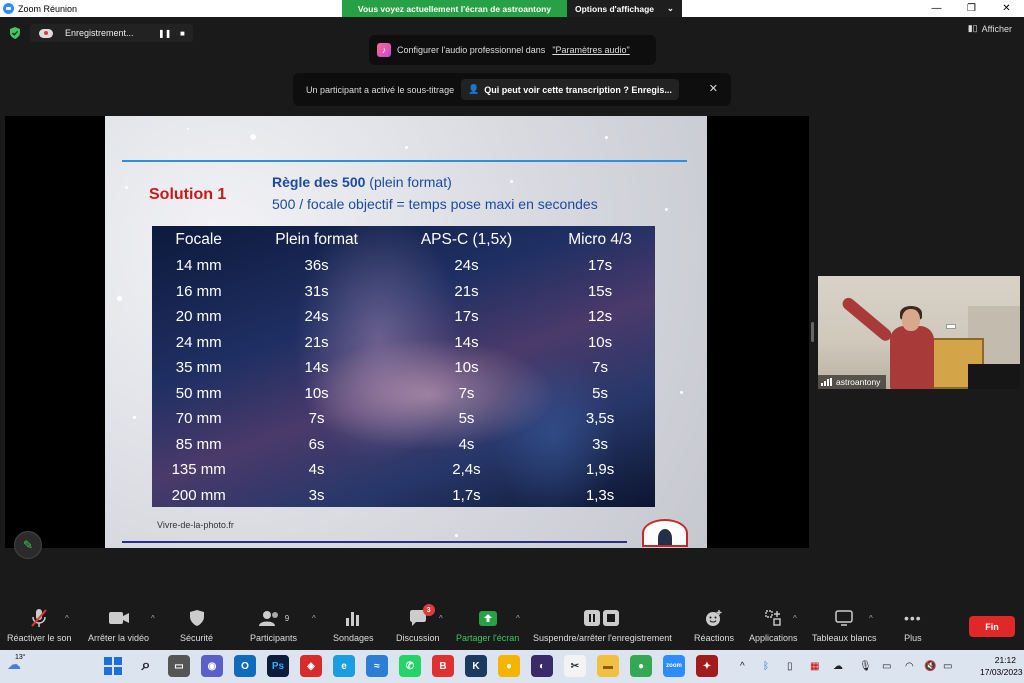 This screenshot has width=1024, height=683. What do you see at coordinates (602, 624) in the screenshot?
I see `pause-stop-recording-button: Suspendre/arrêter l'enregistrement` at bounding box center [602, 624].